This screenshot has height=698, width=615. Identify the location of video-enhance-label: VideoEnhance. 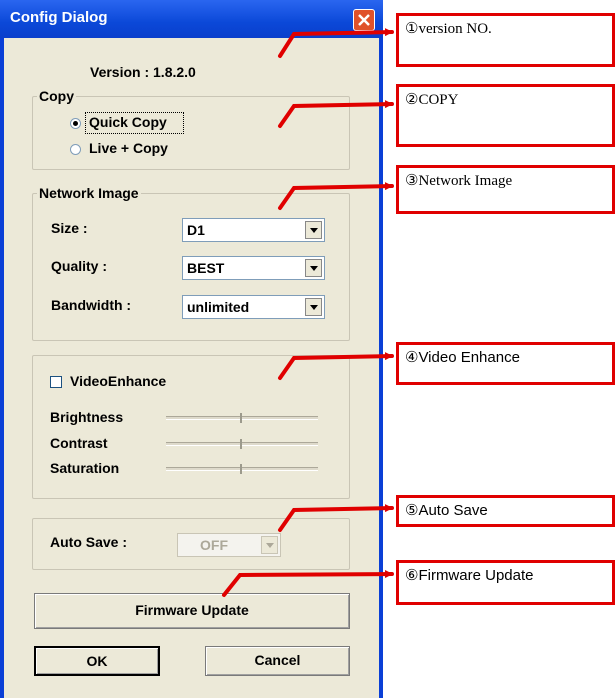
(118, 381).